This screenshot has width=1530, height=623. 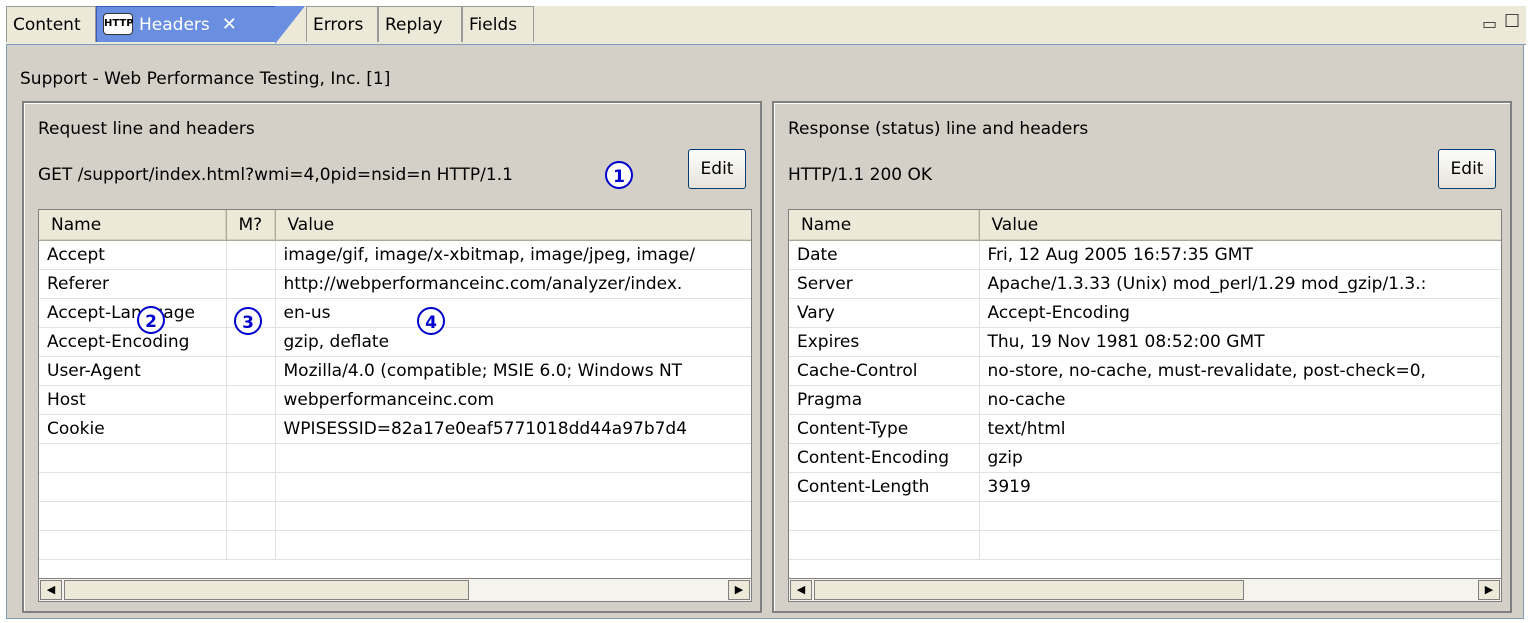 What do you see at coordinates (1240, 487) in the screenshot?
I see `header-value: 3919` at bounding box center [1240, 487].